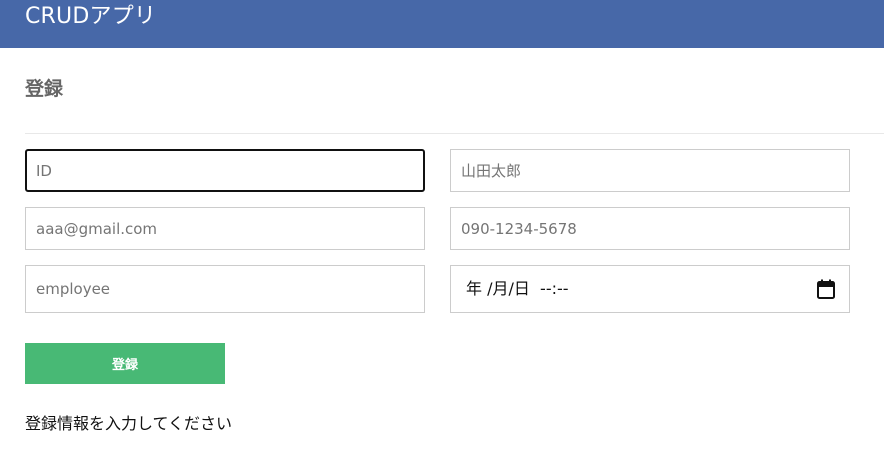  What do you see at coordinates (125, 363) in the screenshot?
I see `register-button: 登録` at bounding box center [125, 363].